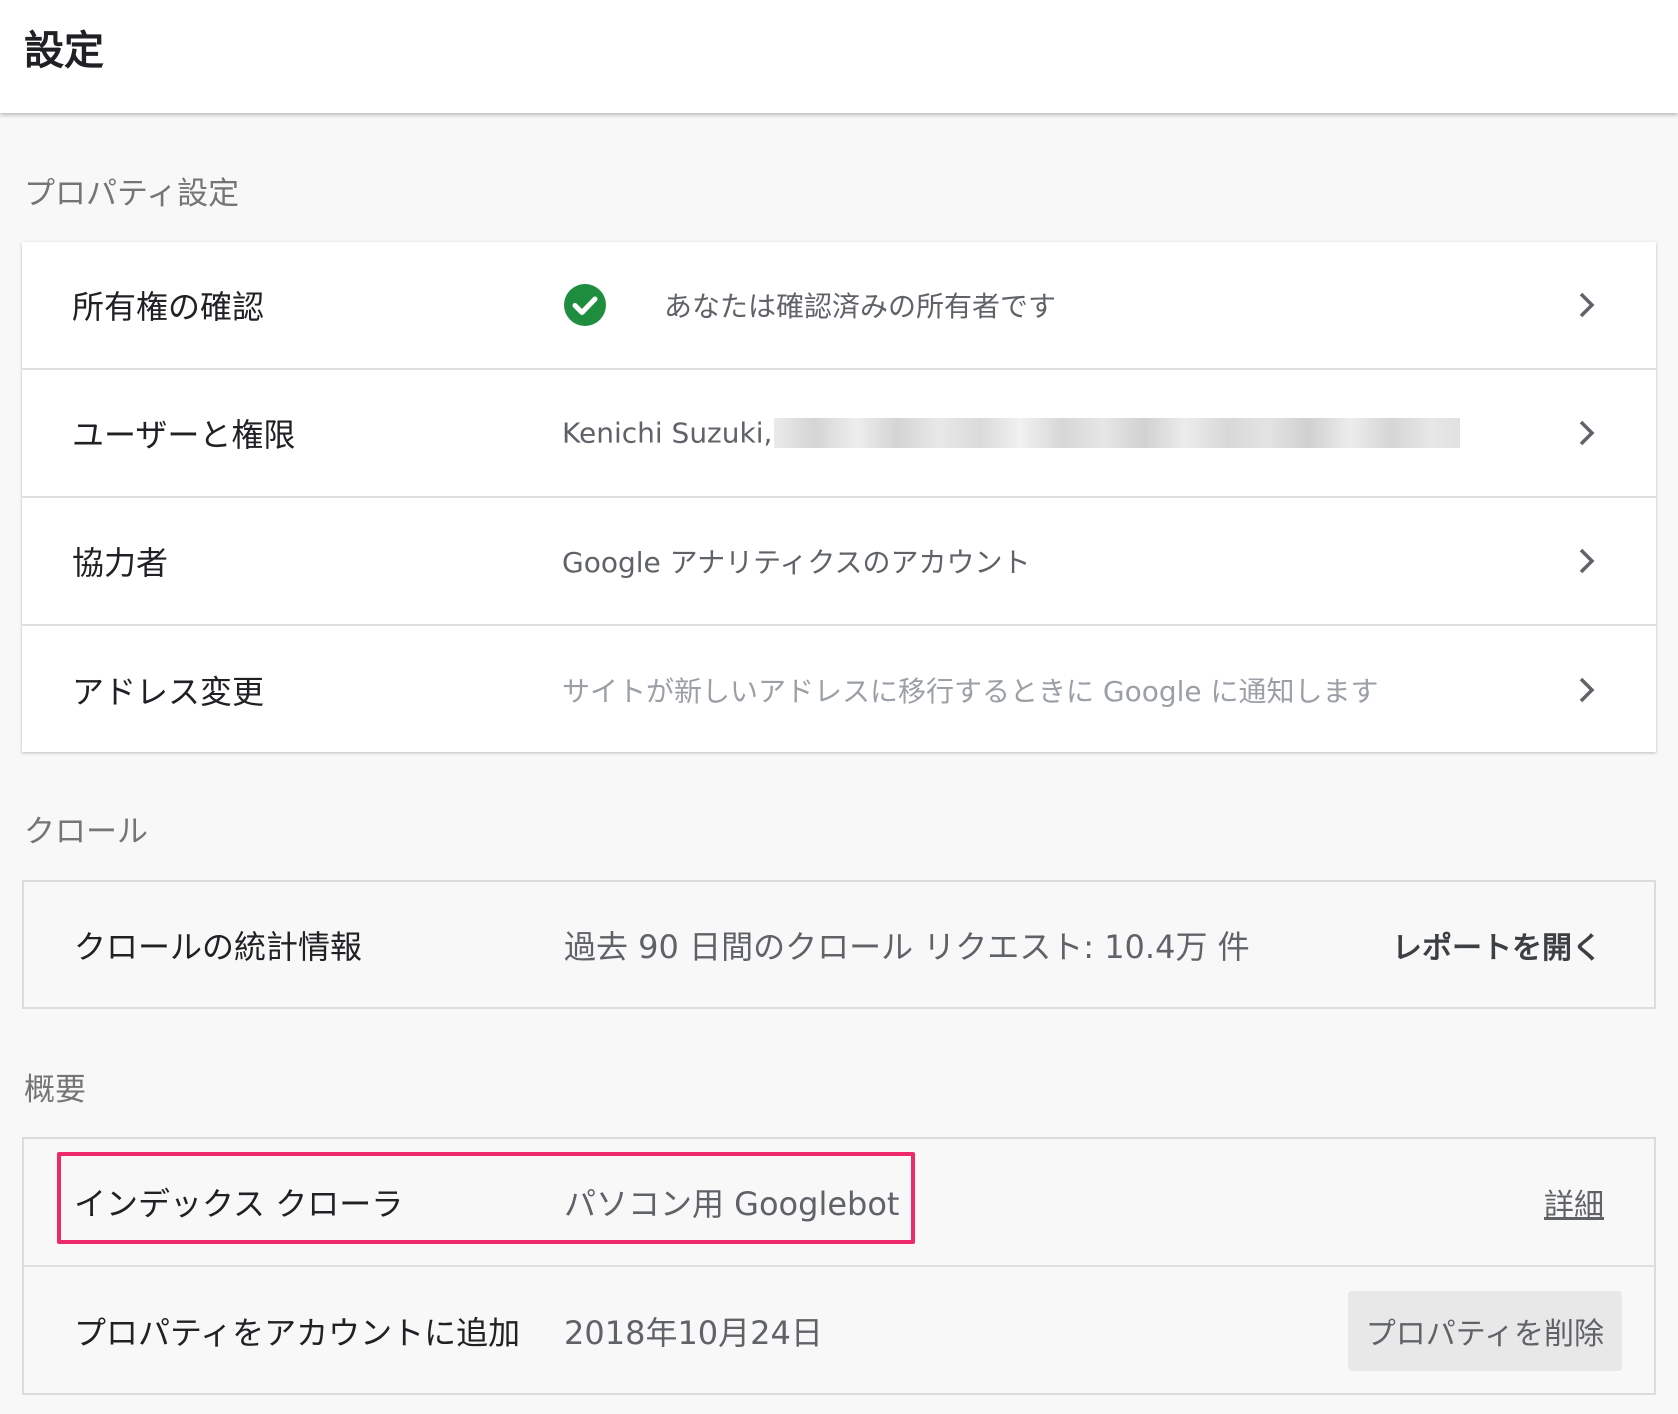 Image resolution: width=1678 pixels, height=1414 pixels. I want to click on redacted-users-blur, so click(1117, 433).